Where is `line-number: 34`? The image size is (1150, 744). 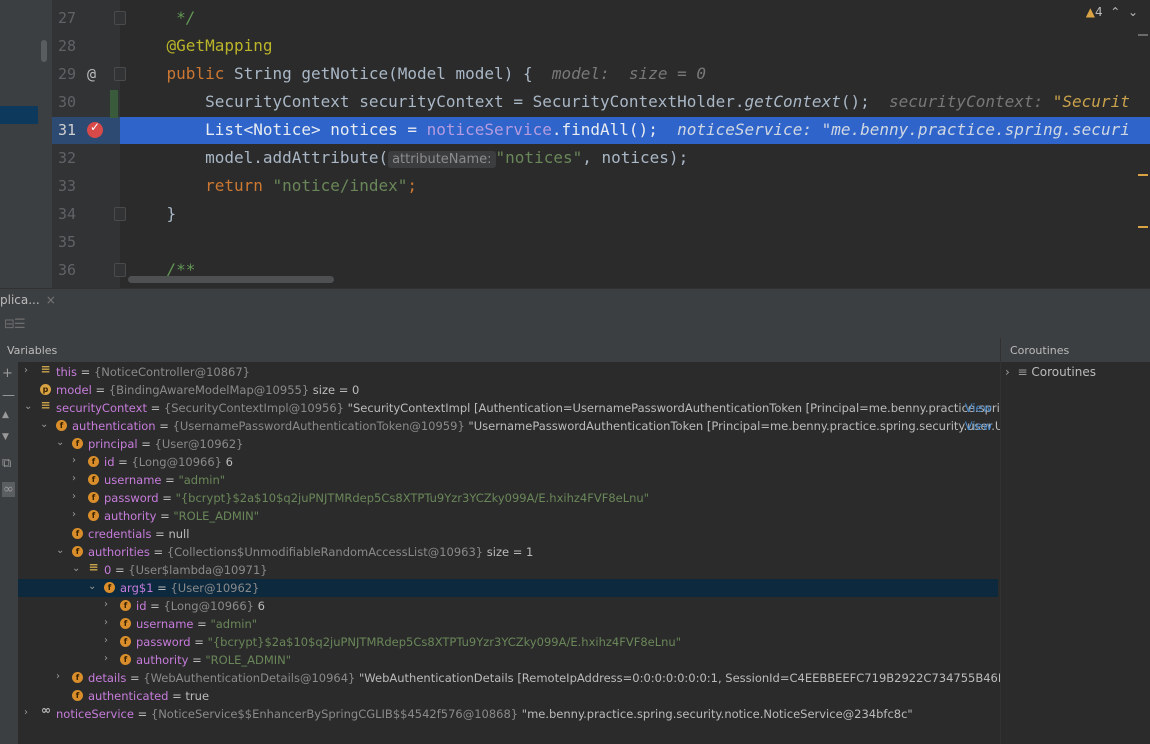 line-number: 34 is located at coordinates (66, 214).